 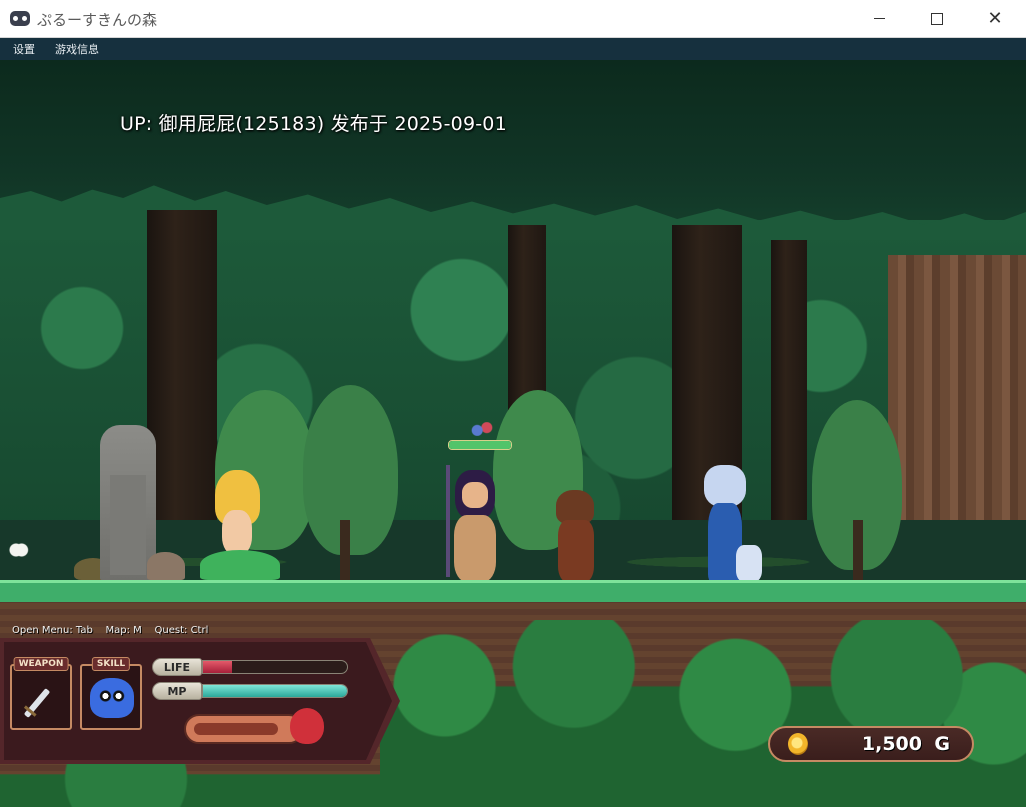 I want to click on special-gauge-inner, so click(x=236, y=729).